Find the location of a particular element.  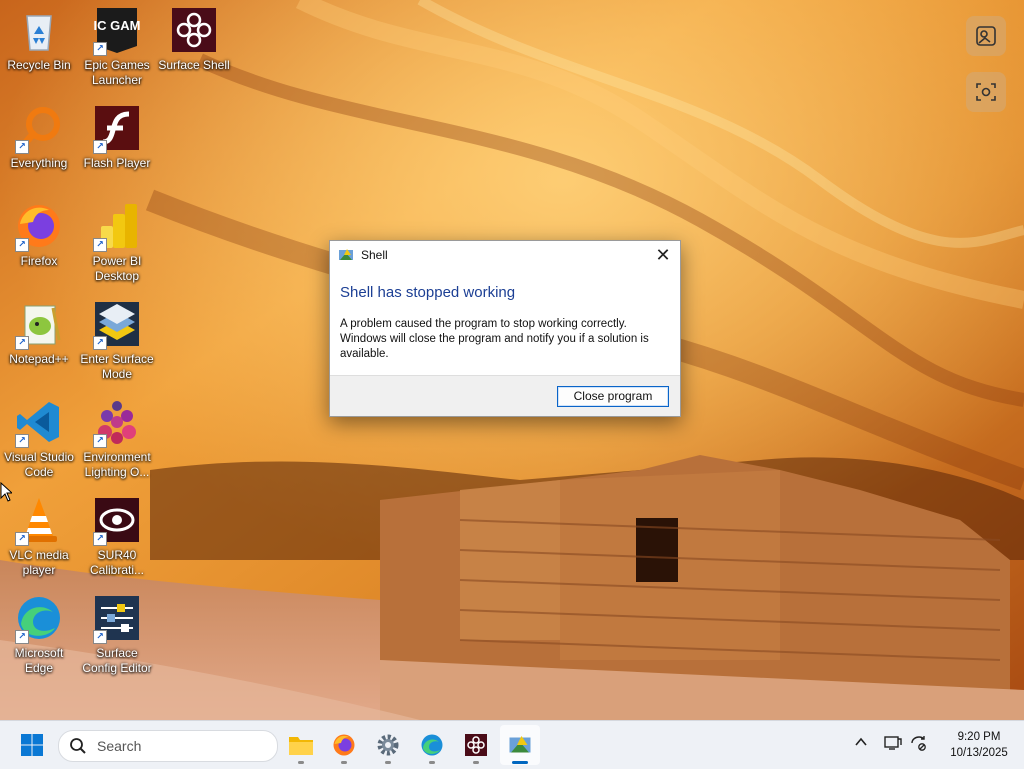

desktop-icon-vscode: ↗ Visual Studio Code is located at coordinates (39, 439).